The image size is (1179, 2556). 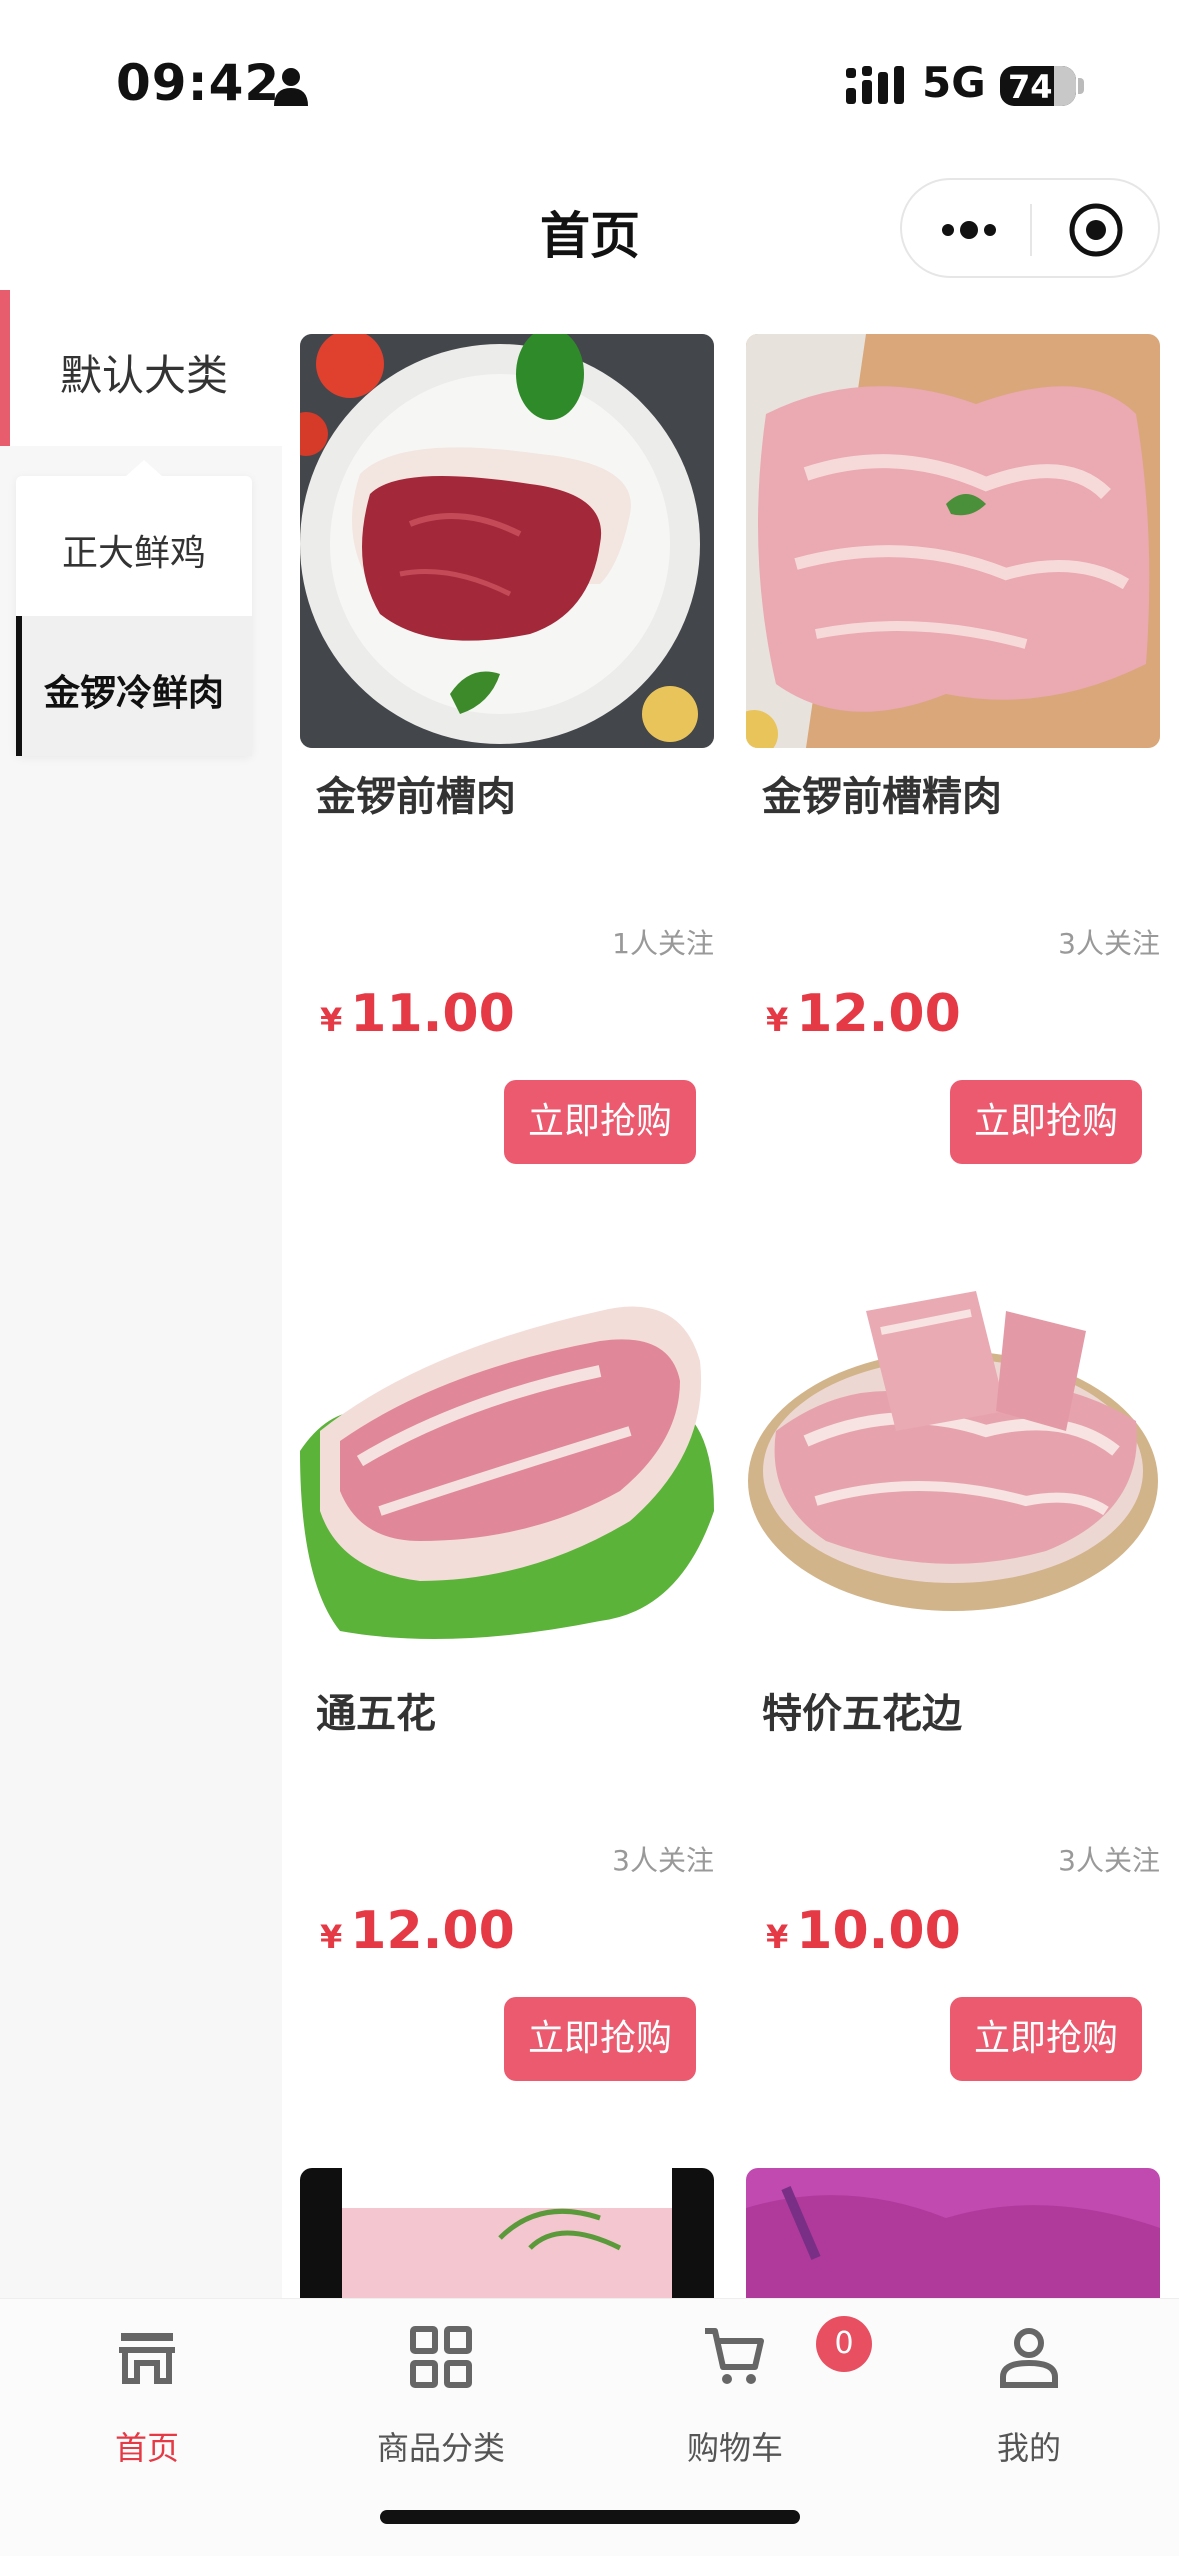 I want to click on subcategory-label: 正大鲜鸡, so click(x=133, y=553).